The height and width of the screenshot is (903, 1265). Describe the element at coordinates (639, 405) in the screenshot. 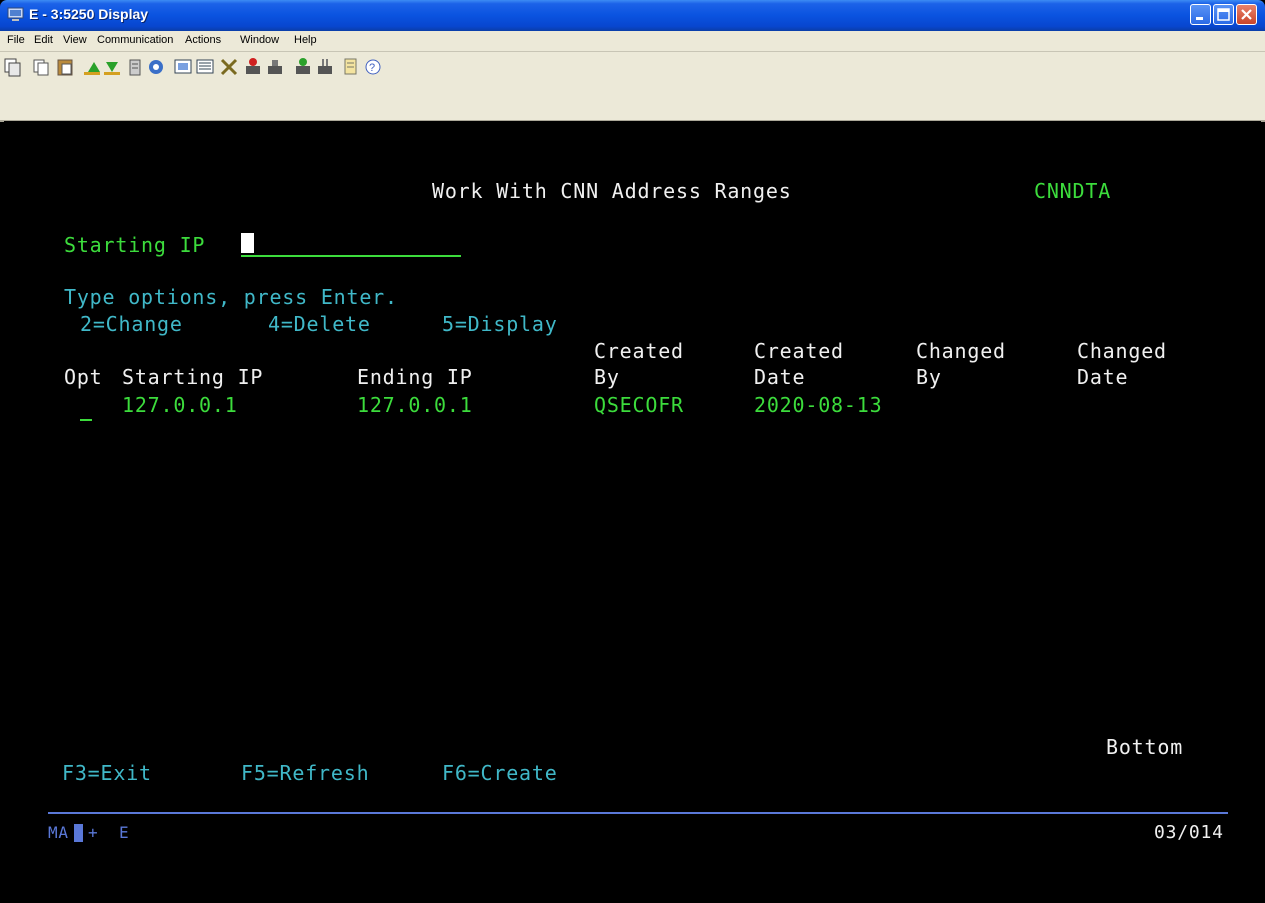

I see `row-created-by: QSECOFR` at that location.